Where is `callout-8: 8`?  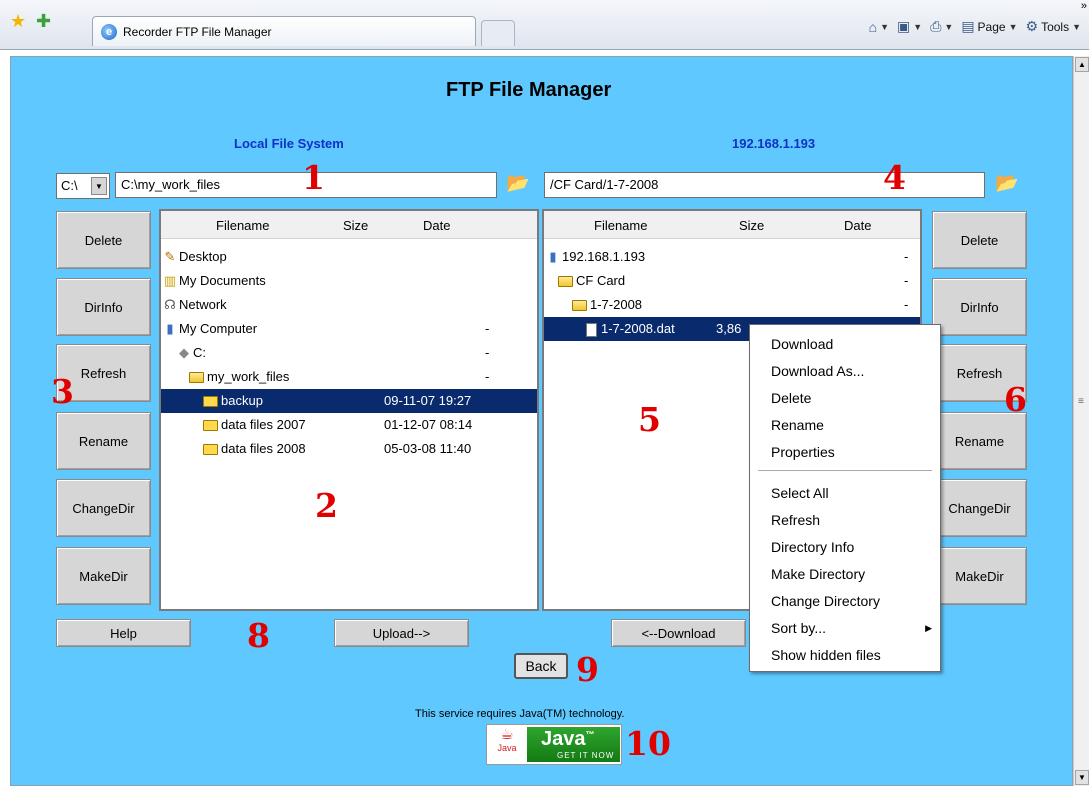
callout-8: 8 is located at coordinates (258, 635).